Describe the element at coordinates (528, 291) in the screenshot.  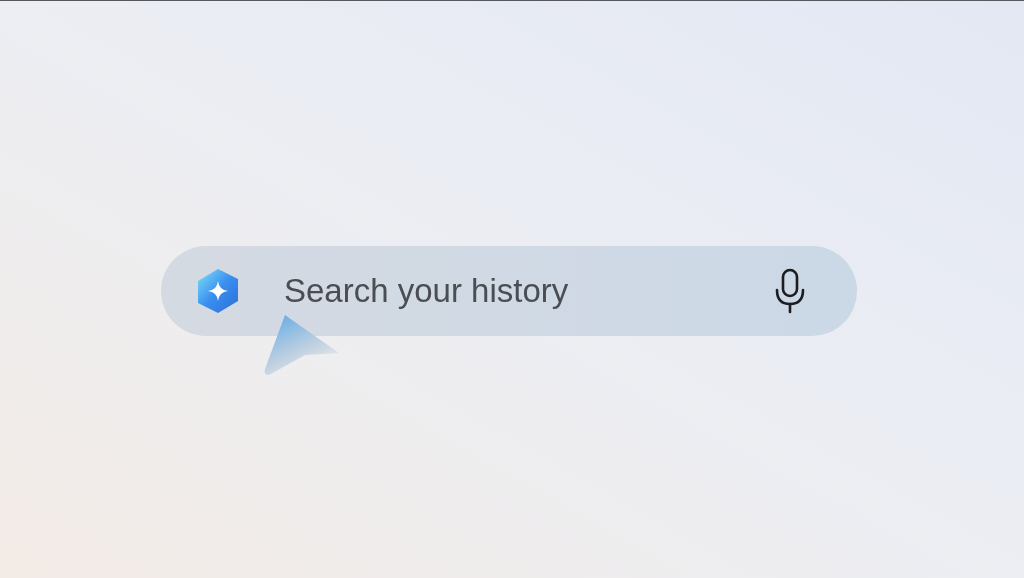
I see `search-input: Search your history` at that location.